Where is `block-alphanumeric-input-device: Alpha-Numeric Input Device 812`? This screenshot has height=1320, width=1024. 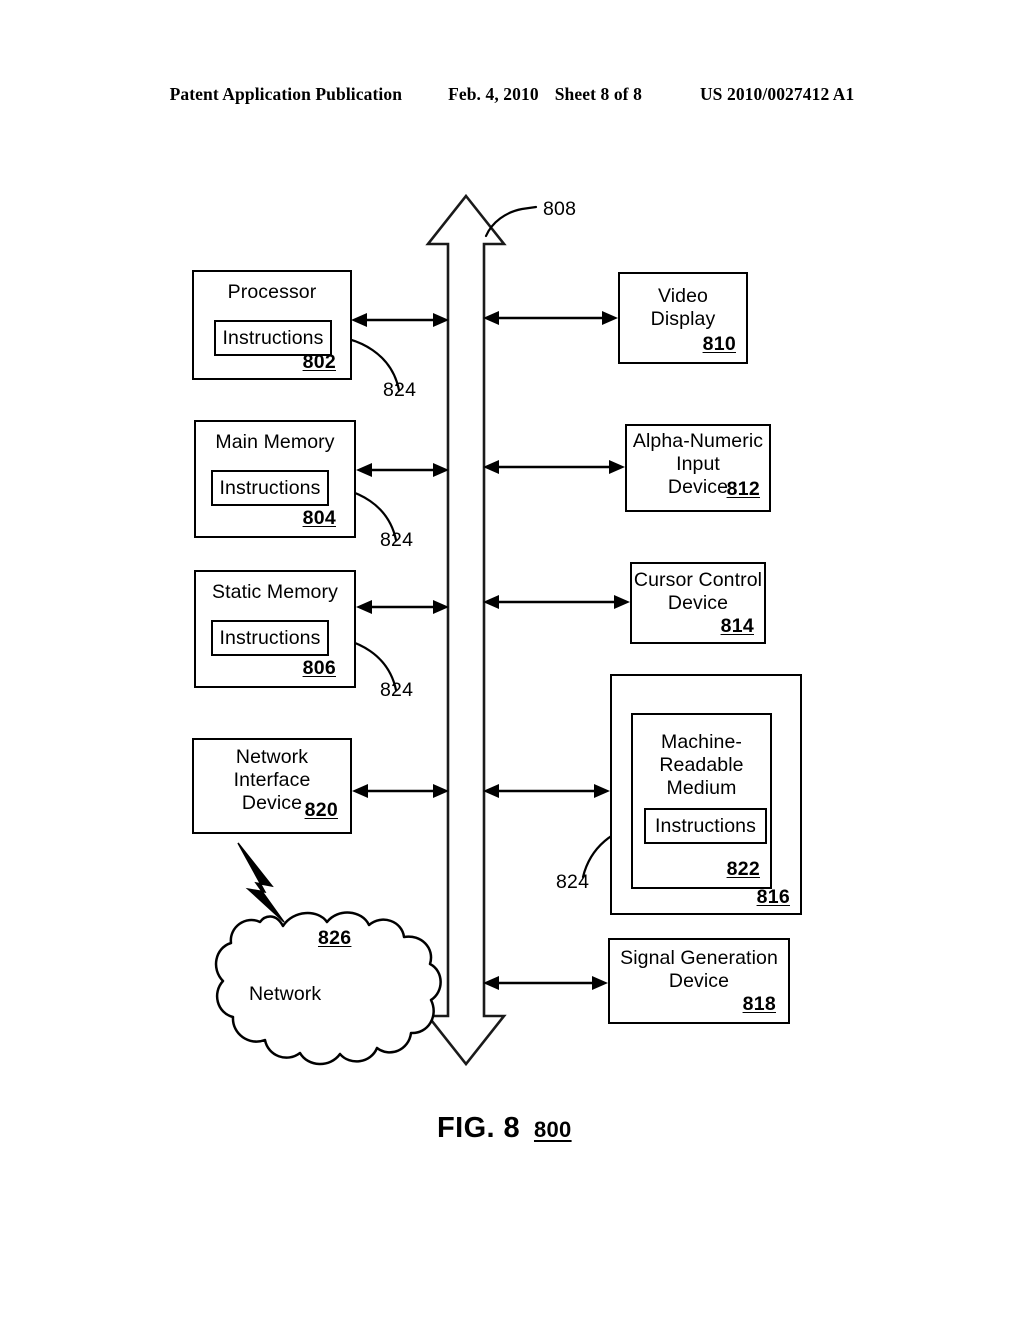 block-alphanumeric-input-device: Alpha-Numeric Input Device 812 is located at coordinates (698, 468).